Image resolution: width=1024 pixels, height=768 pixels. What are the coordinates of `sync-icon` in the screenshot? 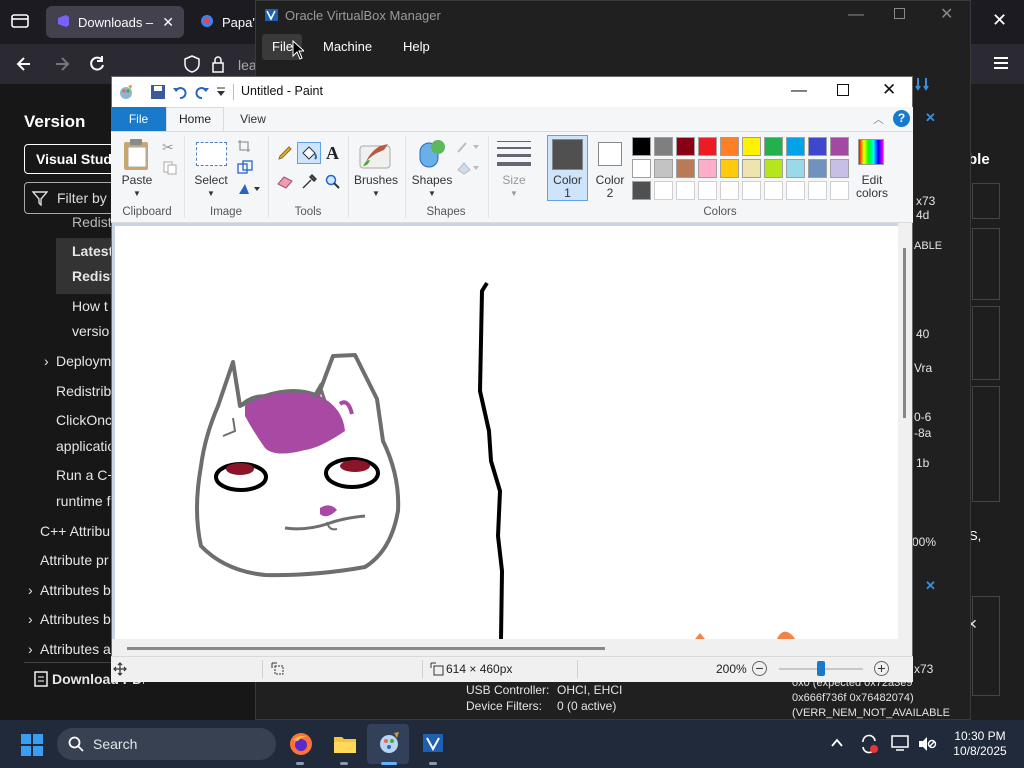 It's located at (869, 745).